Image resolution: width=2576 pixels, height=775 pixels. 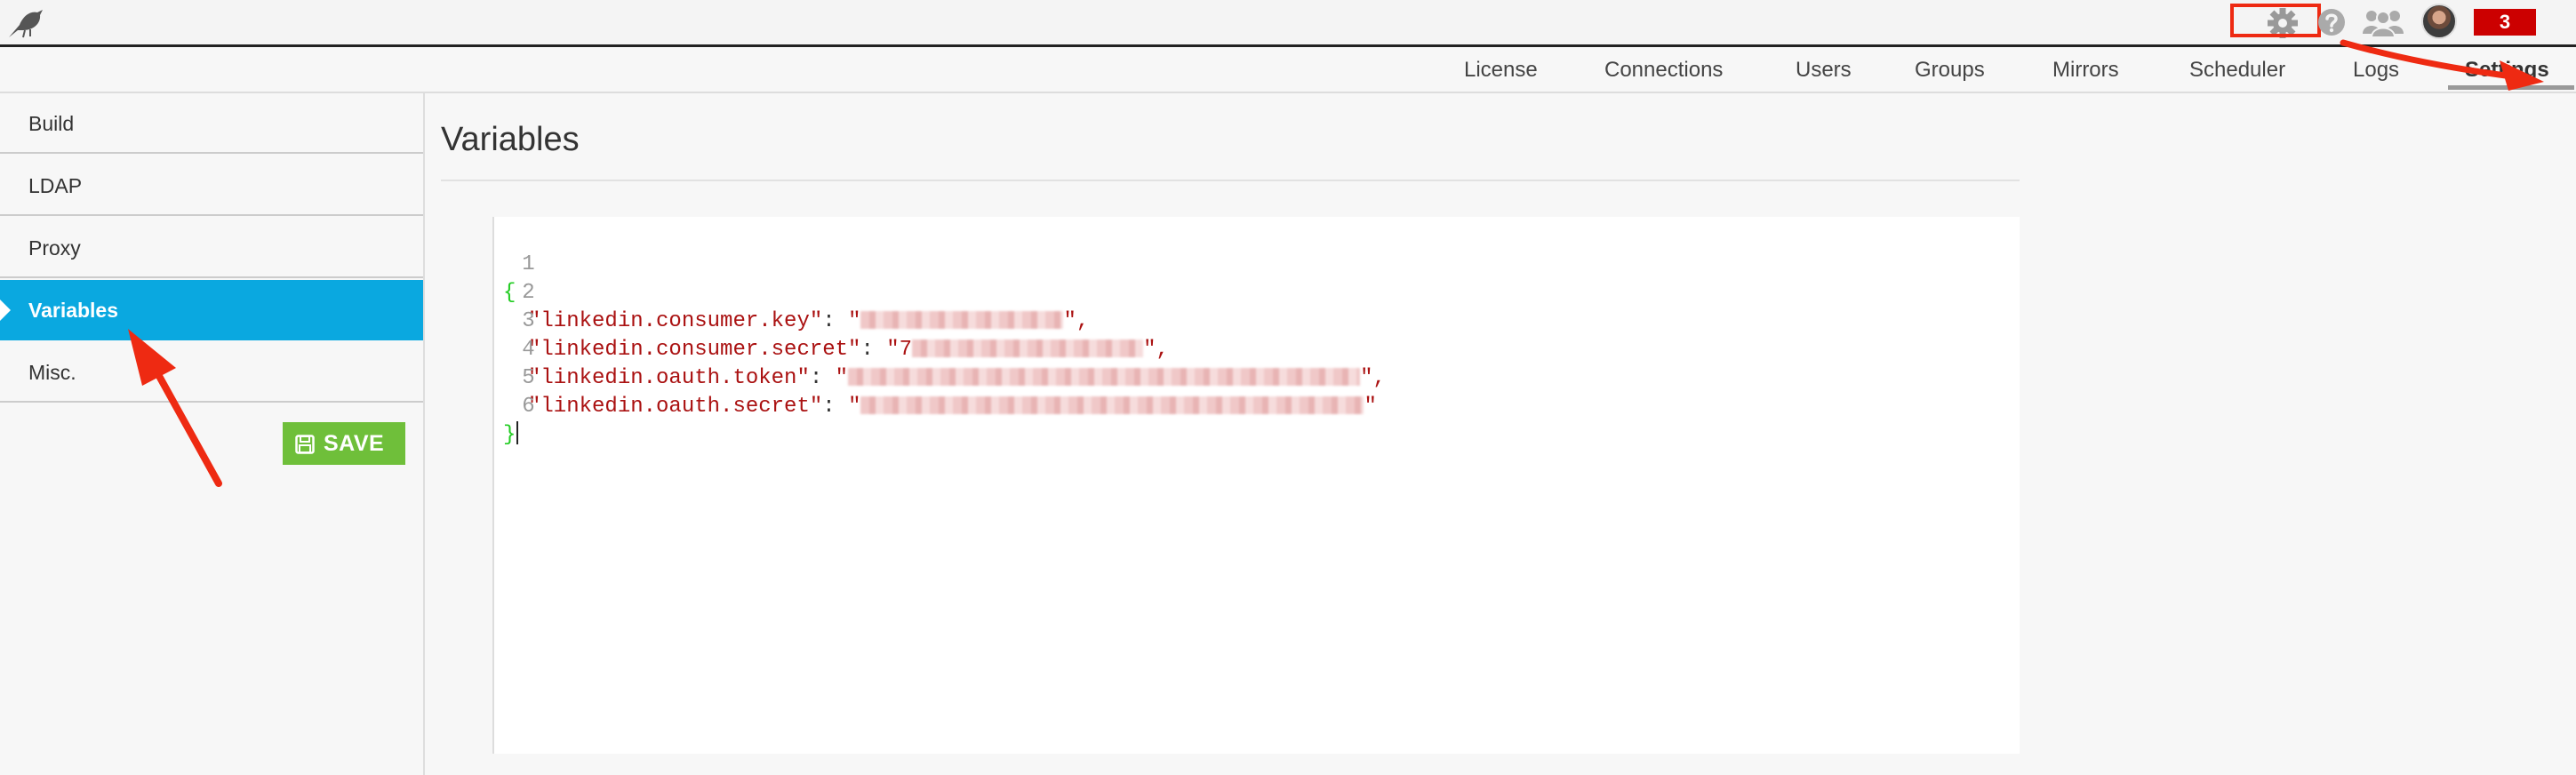 I want to click on save-button-label: SAVE, so click(x=354, y=444).